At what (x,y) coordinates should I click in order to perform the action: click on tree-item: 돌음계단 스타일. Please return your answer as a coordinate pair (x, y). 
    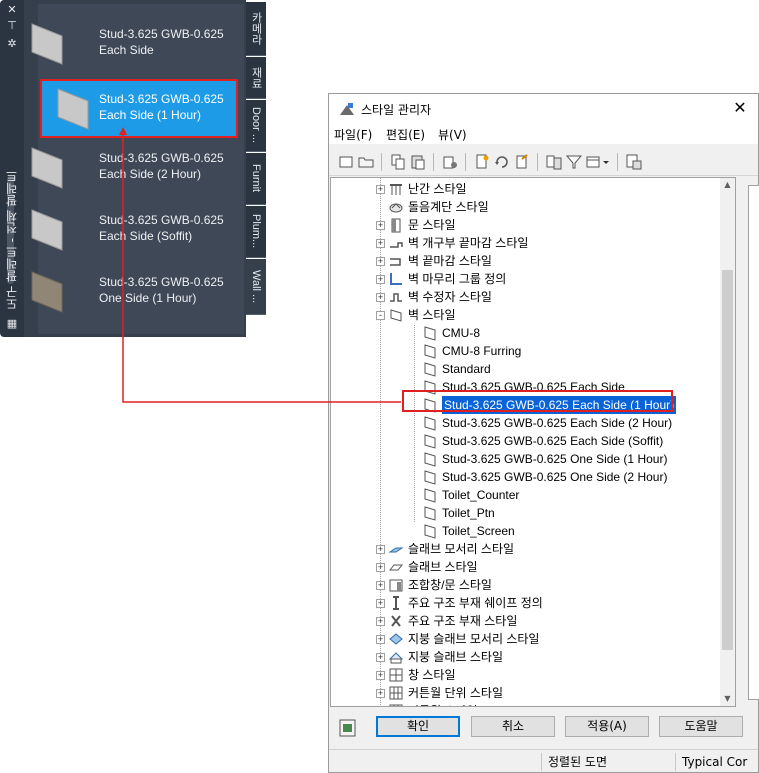
    Looking at the image, I should click on (526, 207).